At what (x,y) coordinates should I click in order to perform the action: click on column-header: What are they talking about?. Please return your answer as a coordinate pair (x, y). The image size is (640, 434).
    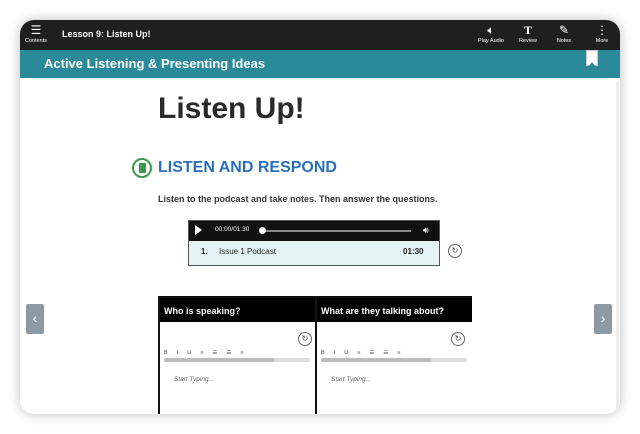
    Looking at the image, I should click on (394, 310).